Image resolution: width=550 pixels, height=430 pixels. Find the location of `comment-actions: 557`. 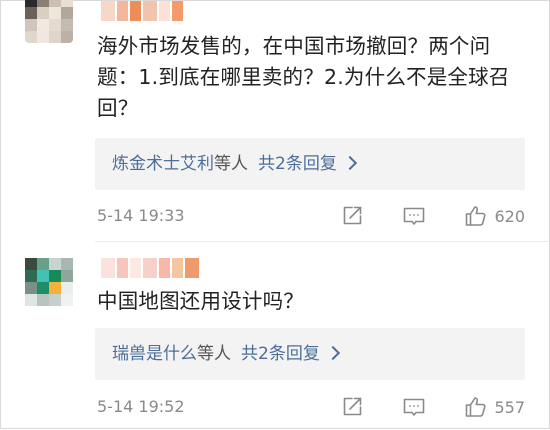

comment-actions: 557 is located at coordinates (413, 407).